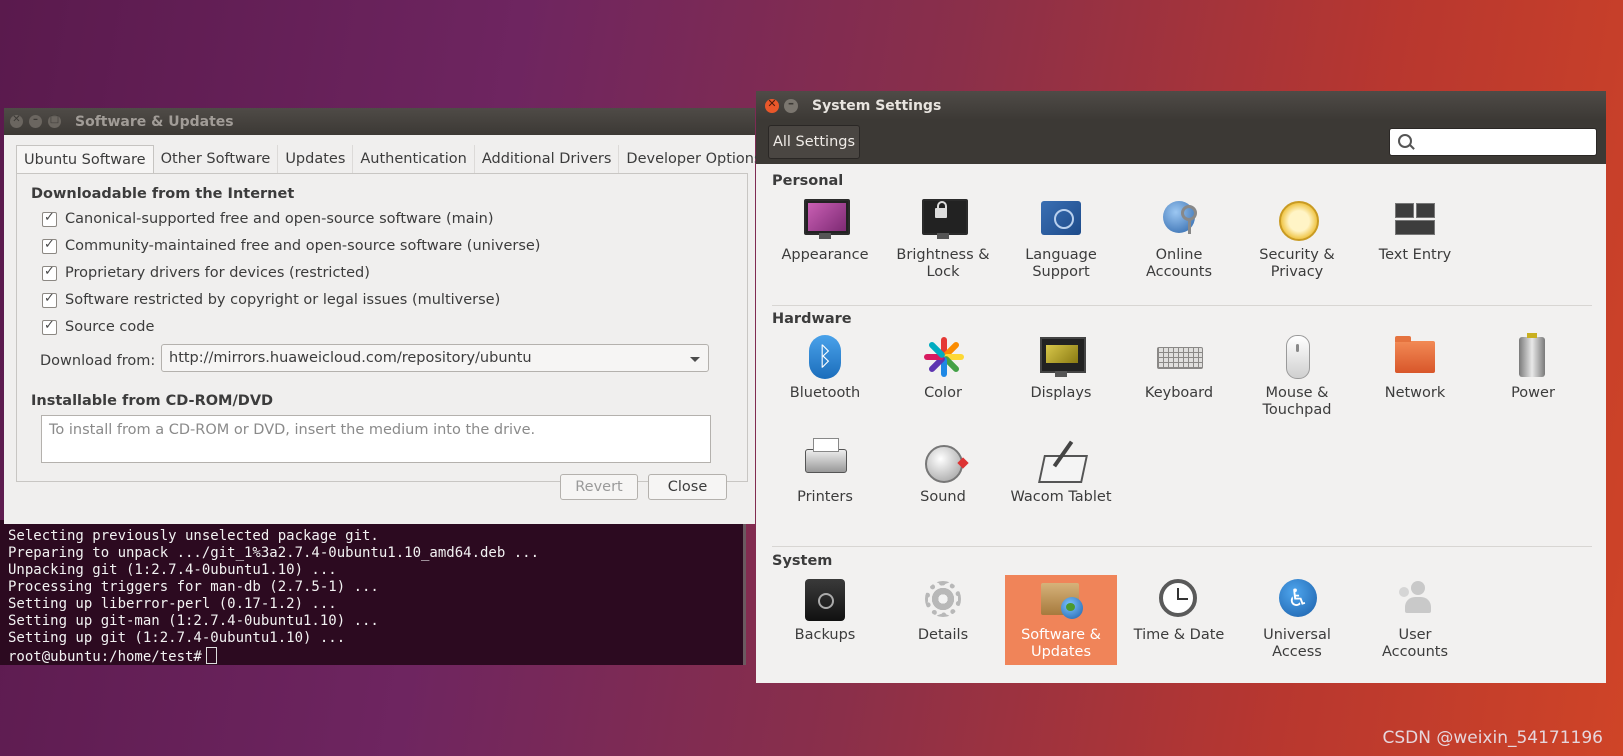 The height and width of the screenshot is (756, 1623). I want to click on minimize-icon: –, so click(791, 102).